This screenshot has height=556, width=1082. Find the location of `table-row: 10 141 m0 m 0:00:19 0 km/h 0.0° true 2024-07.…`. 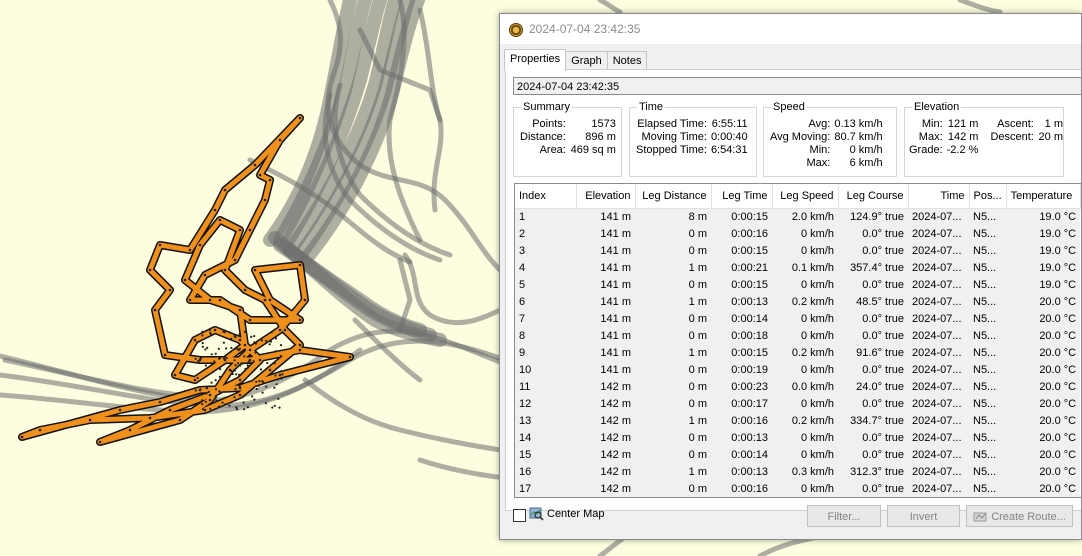

table-row: 10 141 m0 m 0:00:19 0 km/h 0.0° true 2024-07.… is located at coordinates (798, 370).